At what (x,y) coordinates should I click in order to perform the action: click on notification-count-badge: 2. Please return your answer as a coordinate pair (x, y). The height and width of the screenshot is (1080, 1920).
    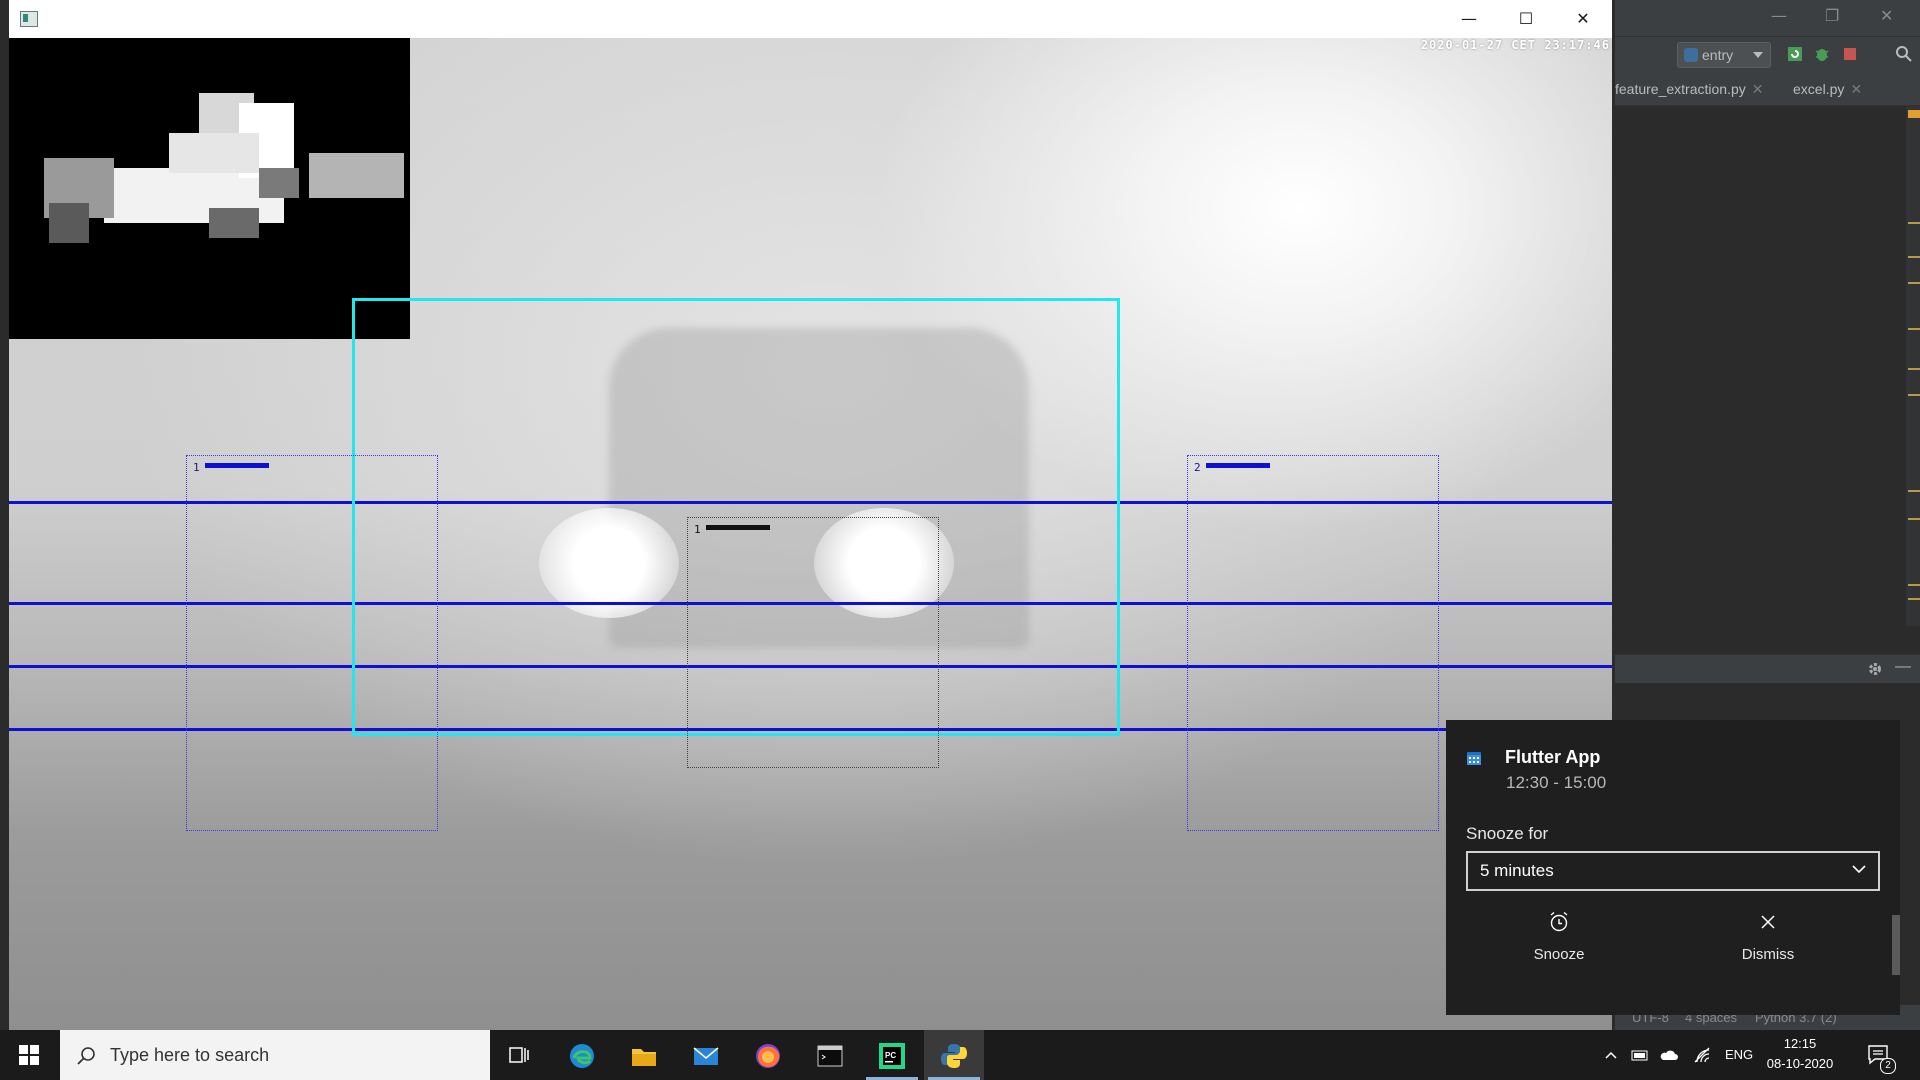
    Looking at the image, I should click on (1888, 1066).